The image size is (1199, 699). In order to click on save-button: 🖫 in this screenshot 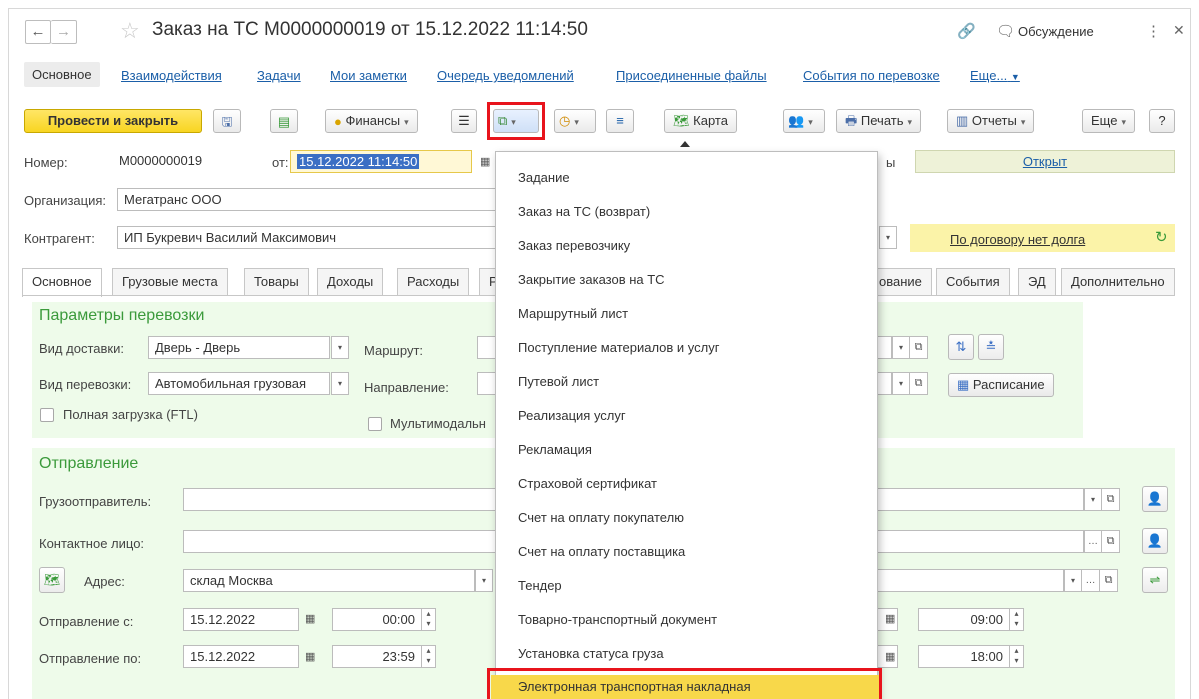, I will do `click(227, 121)`.